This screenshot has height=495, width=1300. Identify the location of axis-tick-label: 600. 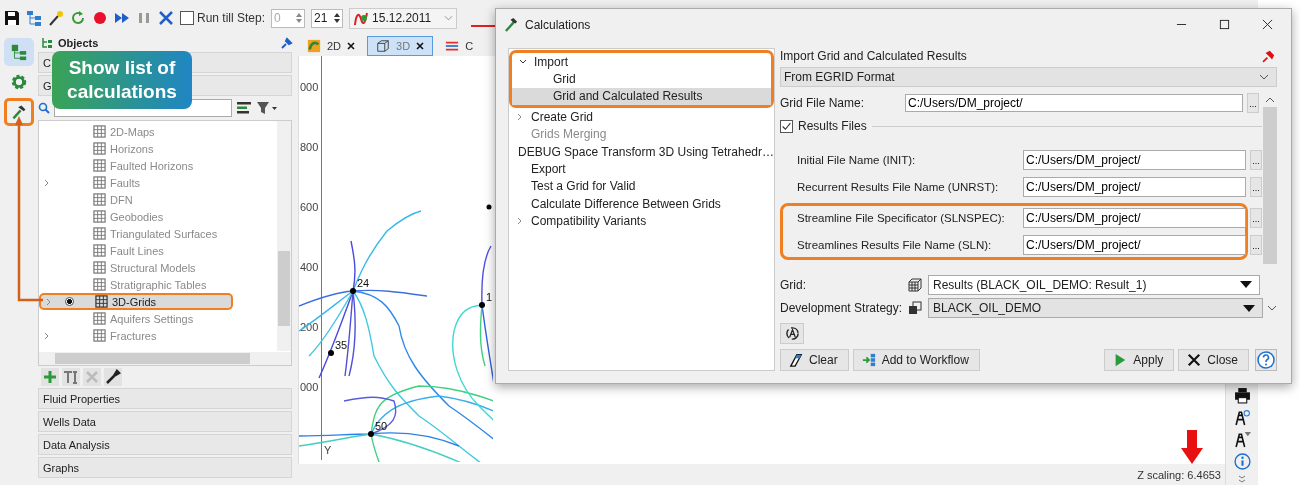
(309, 207).